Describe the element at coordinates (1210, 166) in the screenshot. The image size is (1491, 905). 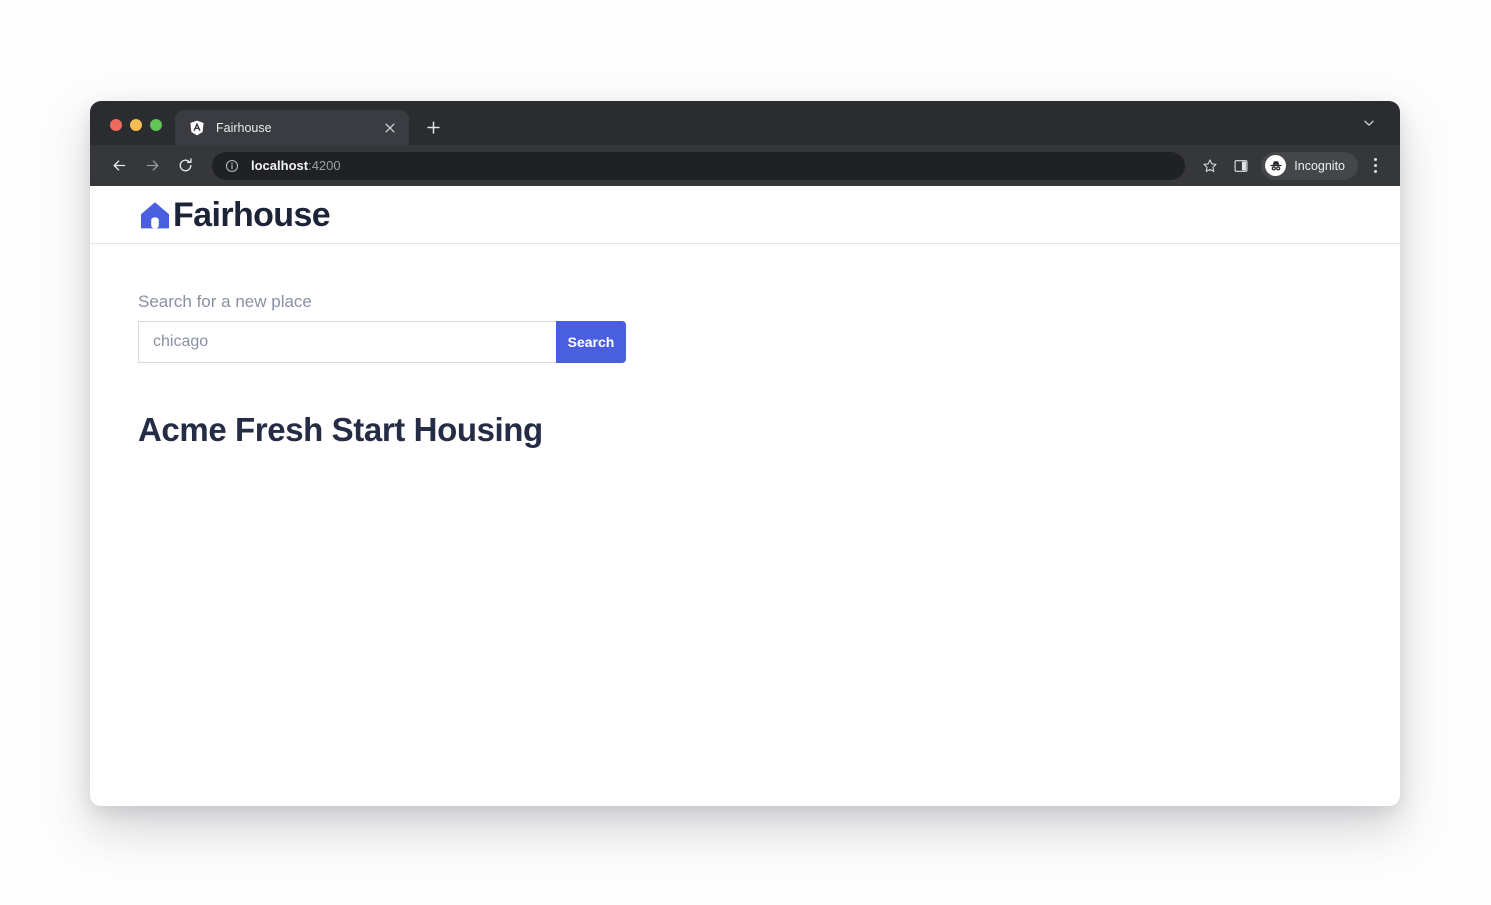
I see `star-icon` at that location.